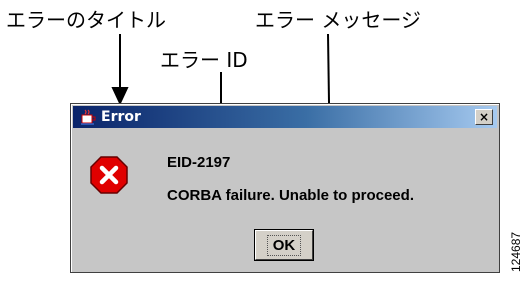 The height and width of the screenshot is (293, 520). Describe the element at coordinates (514, 251) in the screenshot. I see `figure-number: 124687` at that location.